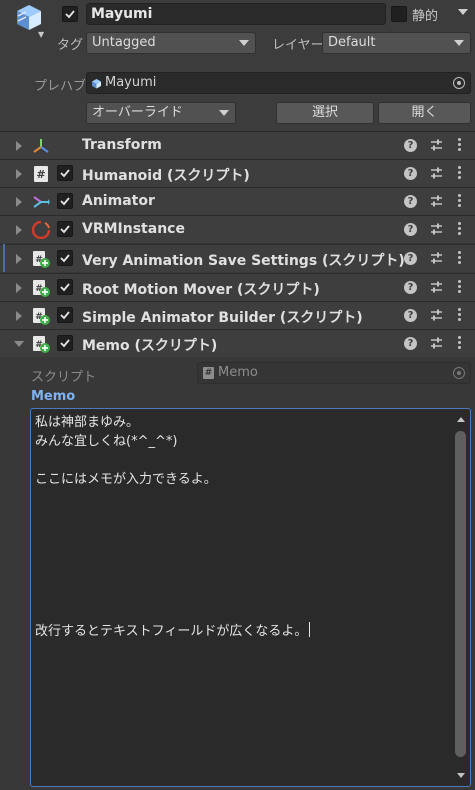 Image resolution: width=475 pixels, height=790 pixels. Describe the element at coordinates (201, 290) in the screenshot. I see `component-title: Root Motion Mover (スクリプト)` at that location.